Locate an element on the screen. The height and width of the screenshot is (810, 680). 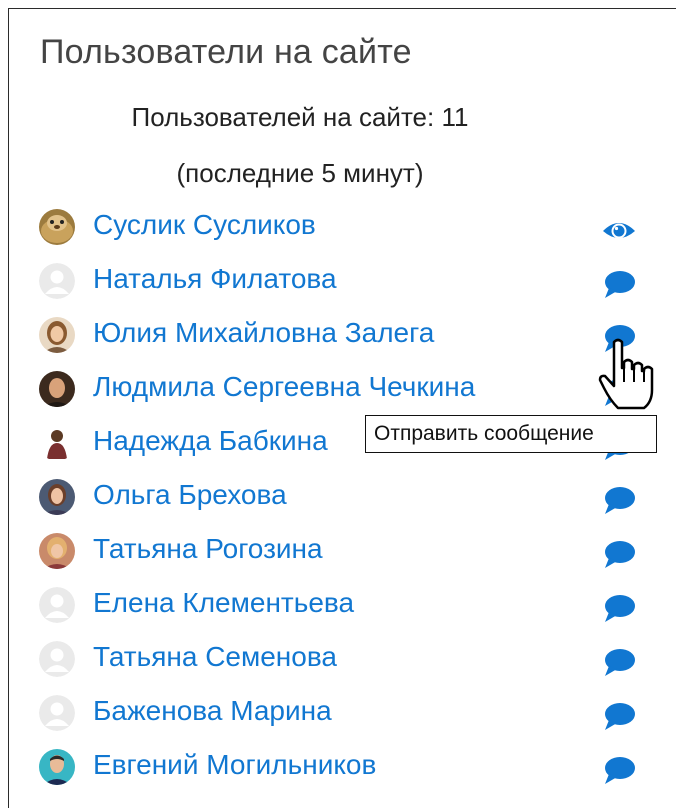
user-row: Татьяна Рогозина is located at coordinates (343, 550).